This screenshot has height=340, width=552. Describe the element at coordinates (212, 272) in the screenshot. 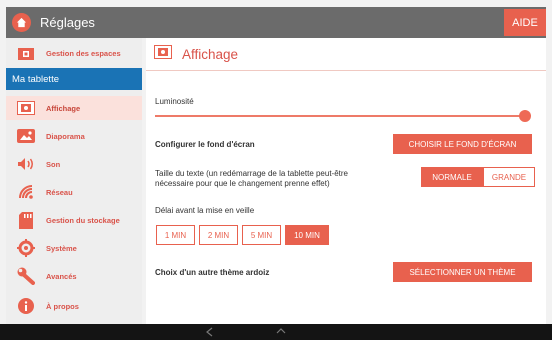

I see `theme-label: Choix d'un autre thème ardoiz` at that location.